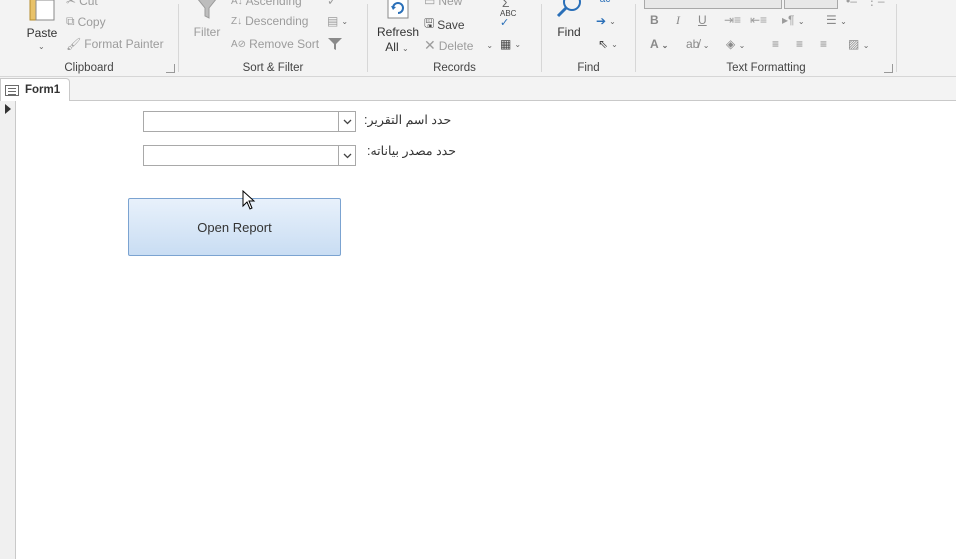  I want to click on italic-button: I, so click(678, 20).